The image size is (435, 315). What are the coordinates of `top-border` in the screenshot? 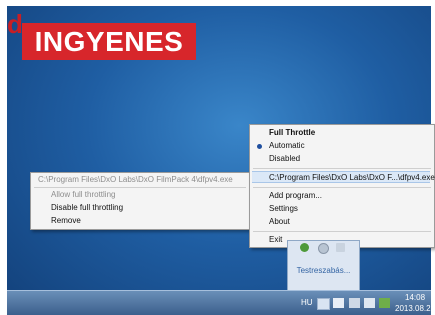 It's located at (217, 3).